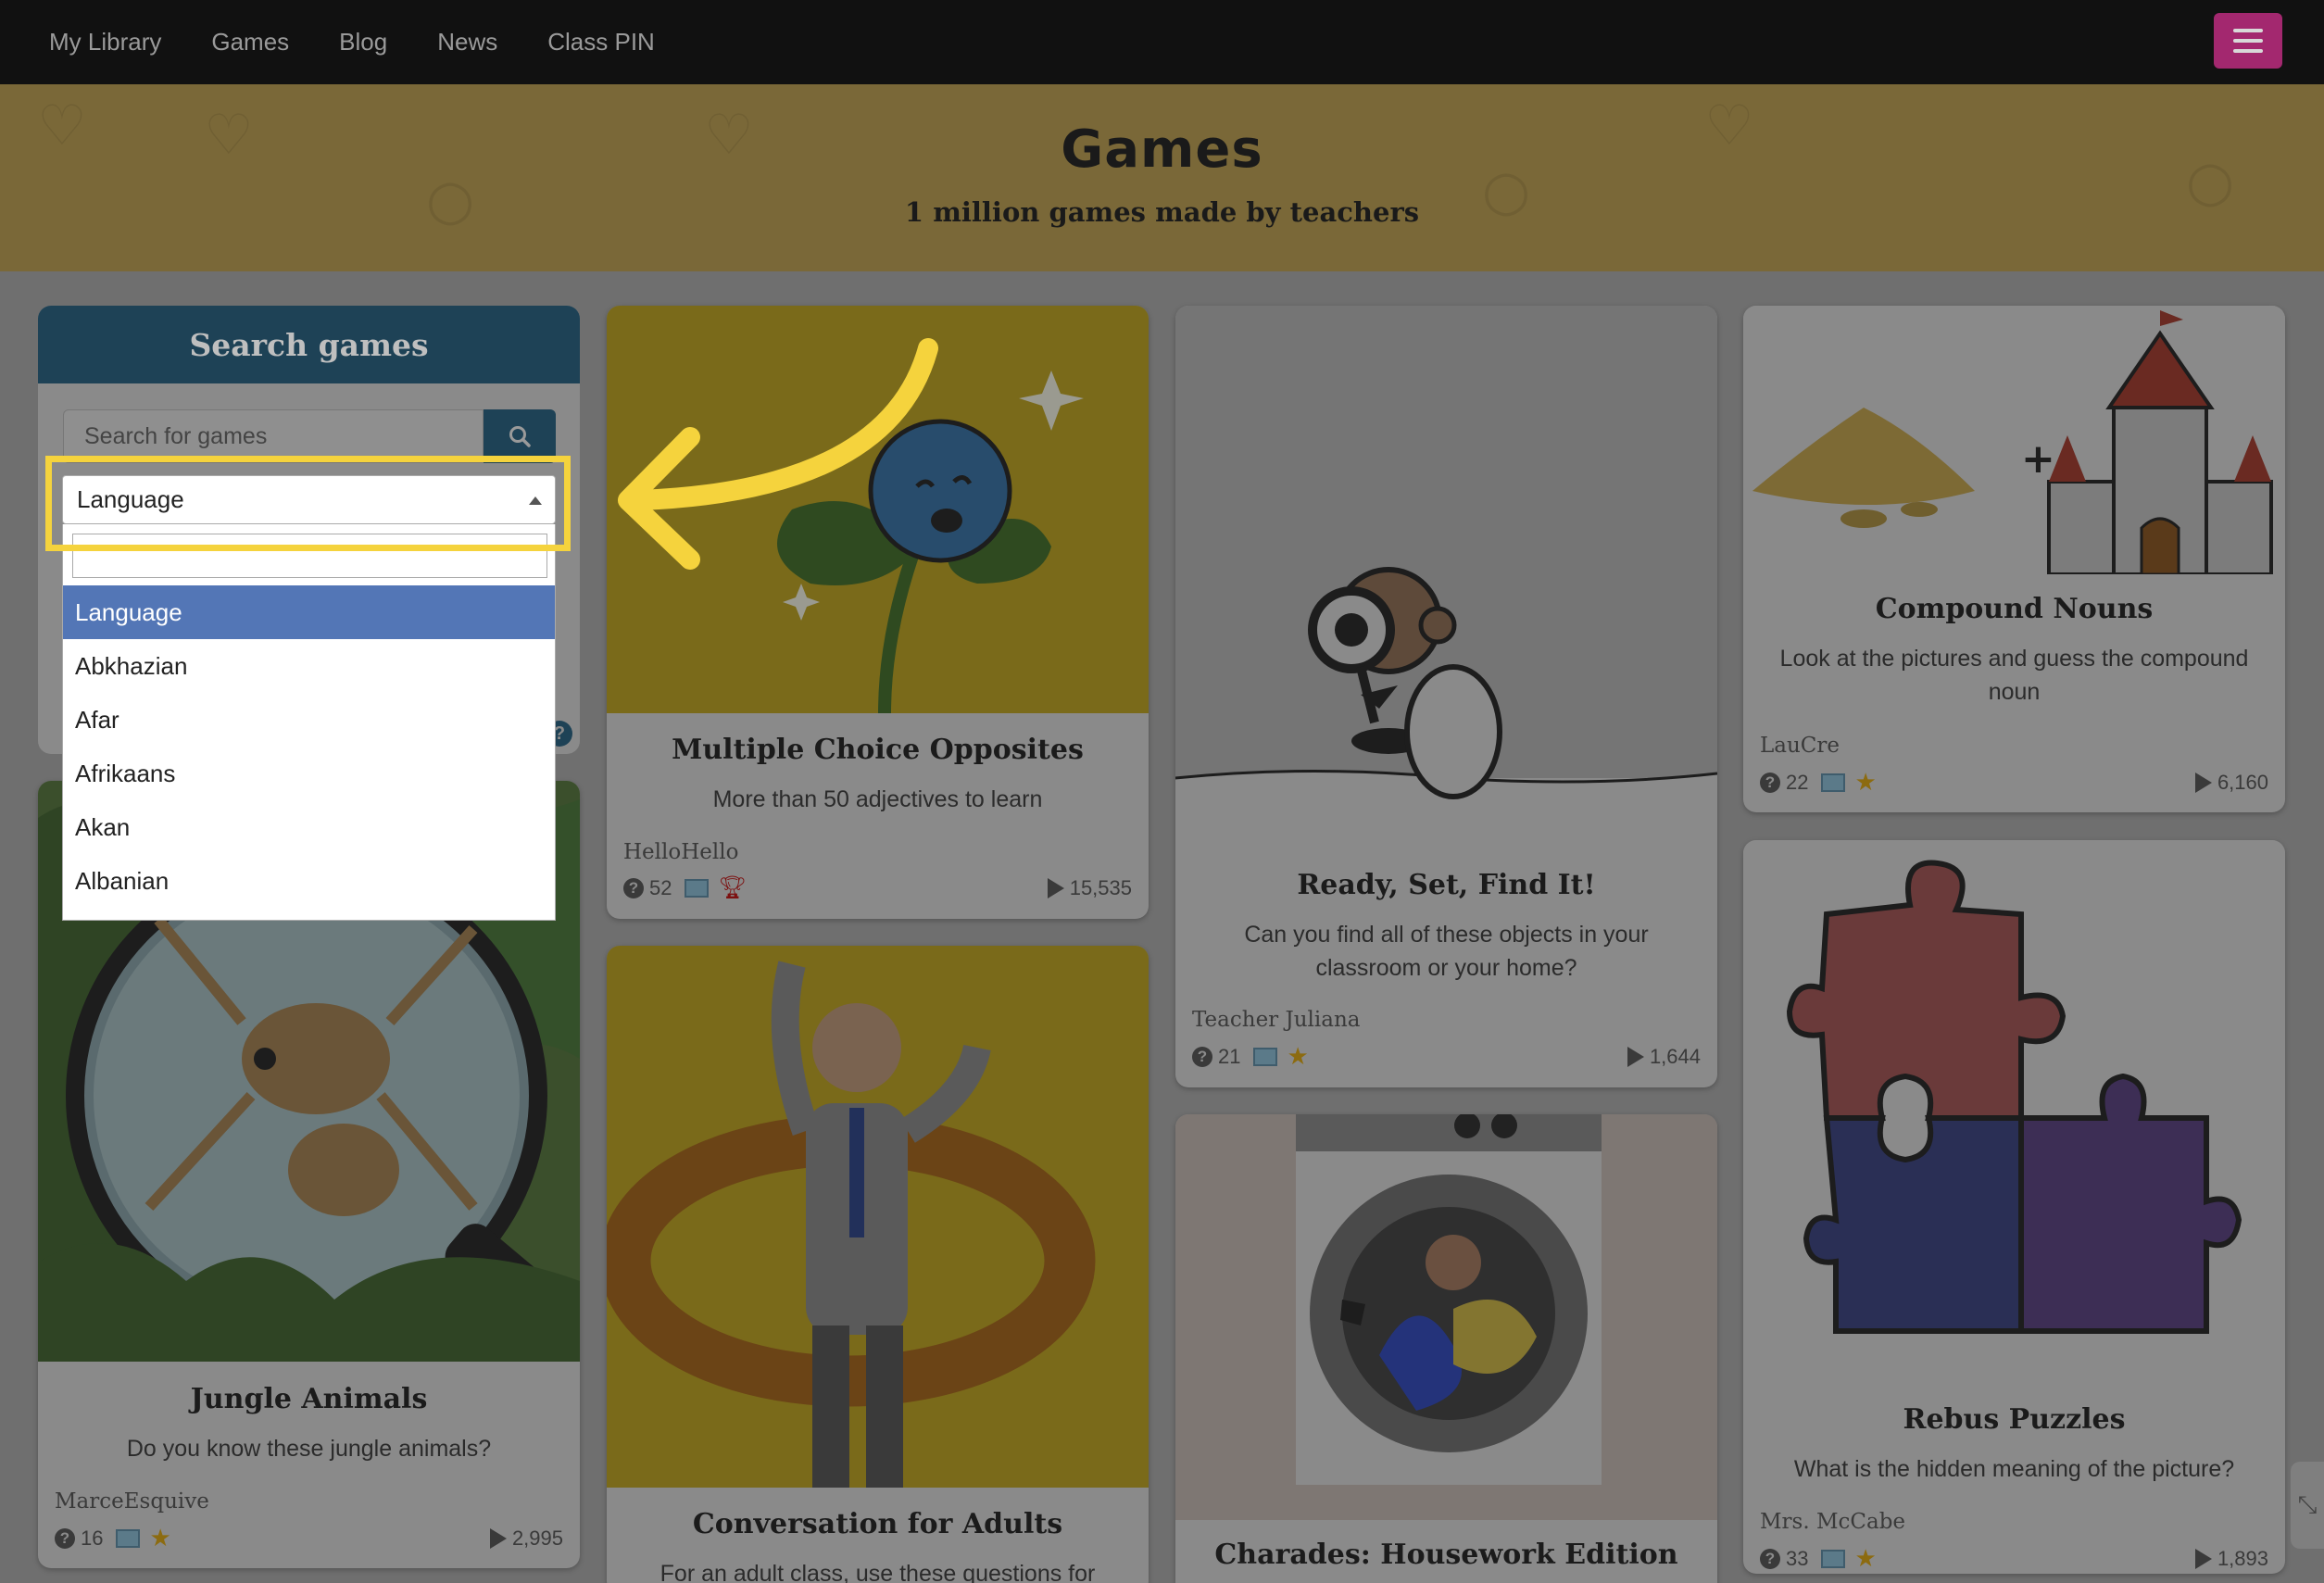 The image size is (2324, 1583). I want to click on card-title: Multiple Choice Opposites, so click(878, 750).